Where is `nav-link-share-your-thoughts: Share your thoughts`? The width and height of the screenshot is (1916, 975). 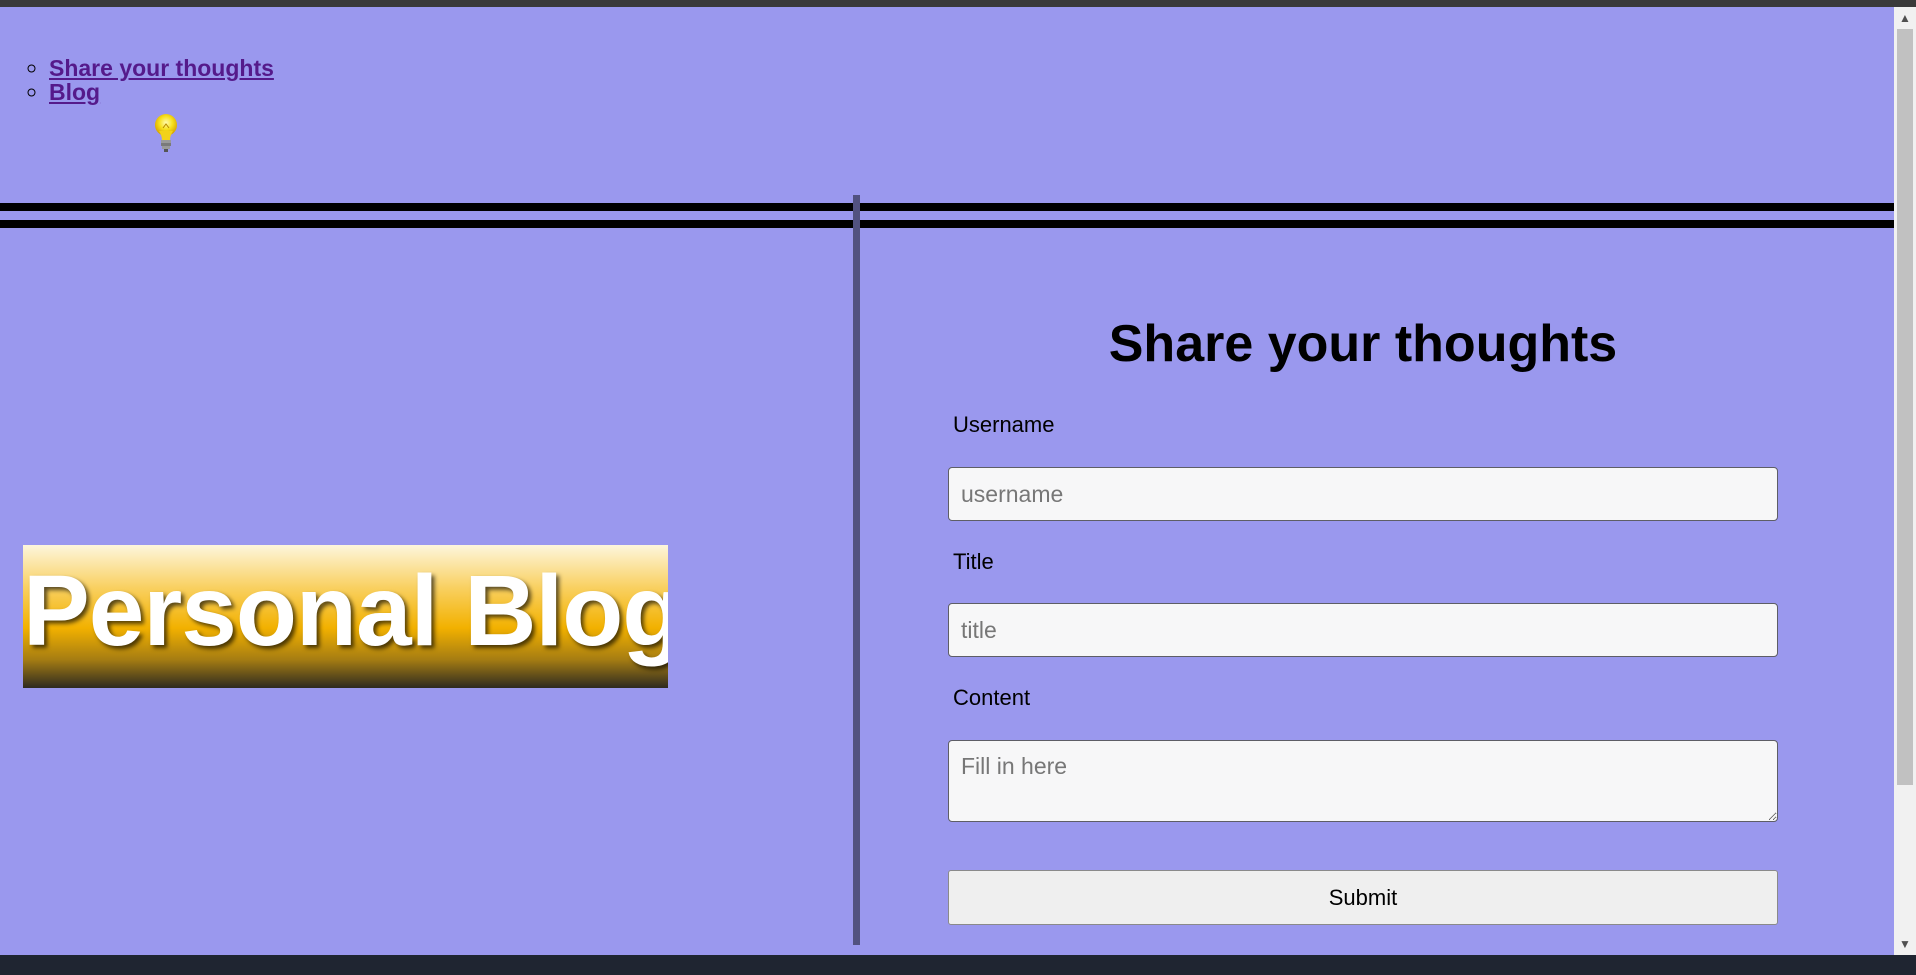
nav-link-share-your-thoughts: Share your thoughts is located at coordinates (161, 68).